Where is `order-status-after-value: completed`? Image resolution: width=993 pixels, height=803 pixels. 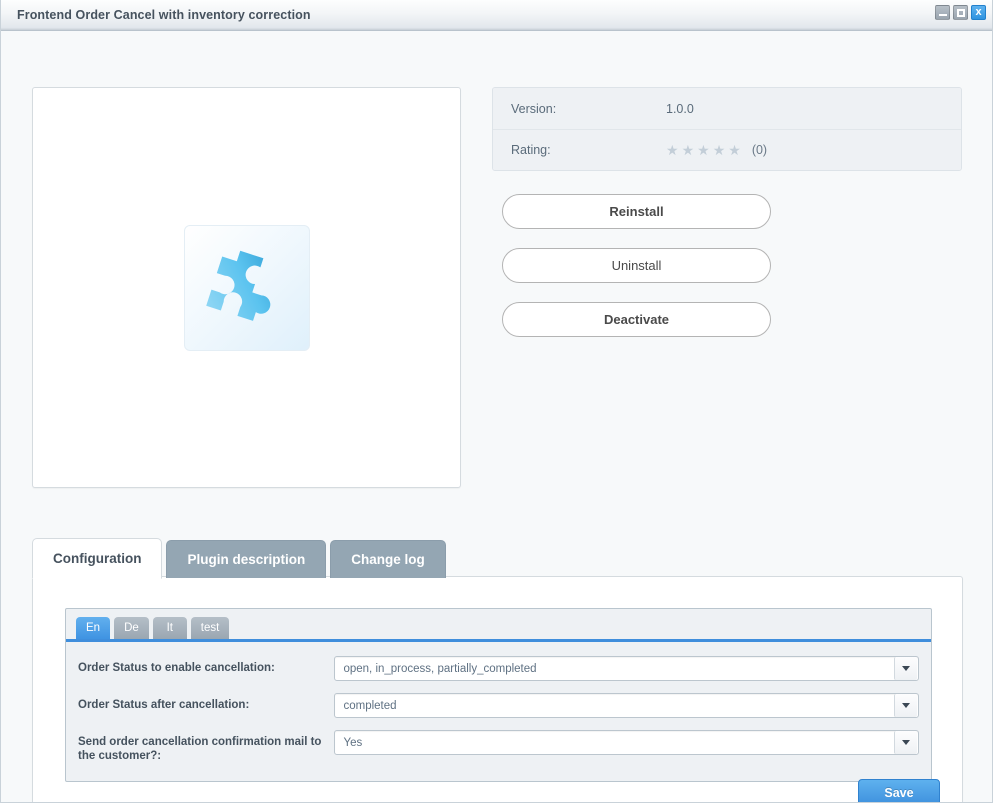
order-status-after-value: completed is located at coordinates (370, 705).